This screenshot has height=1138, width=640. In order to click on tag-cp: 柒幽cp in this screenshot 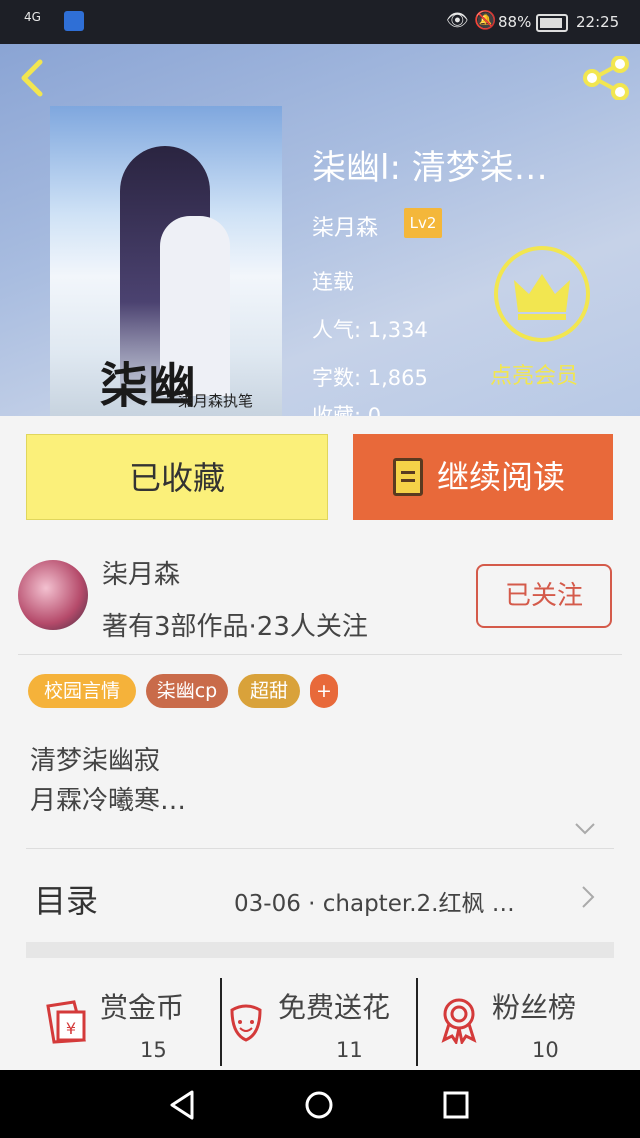, I will do `click(187, 691)`.